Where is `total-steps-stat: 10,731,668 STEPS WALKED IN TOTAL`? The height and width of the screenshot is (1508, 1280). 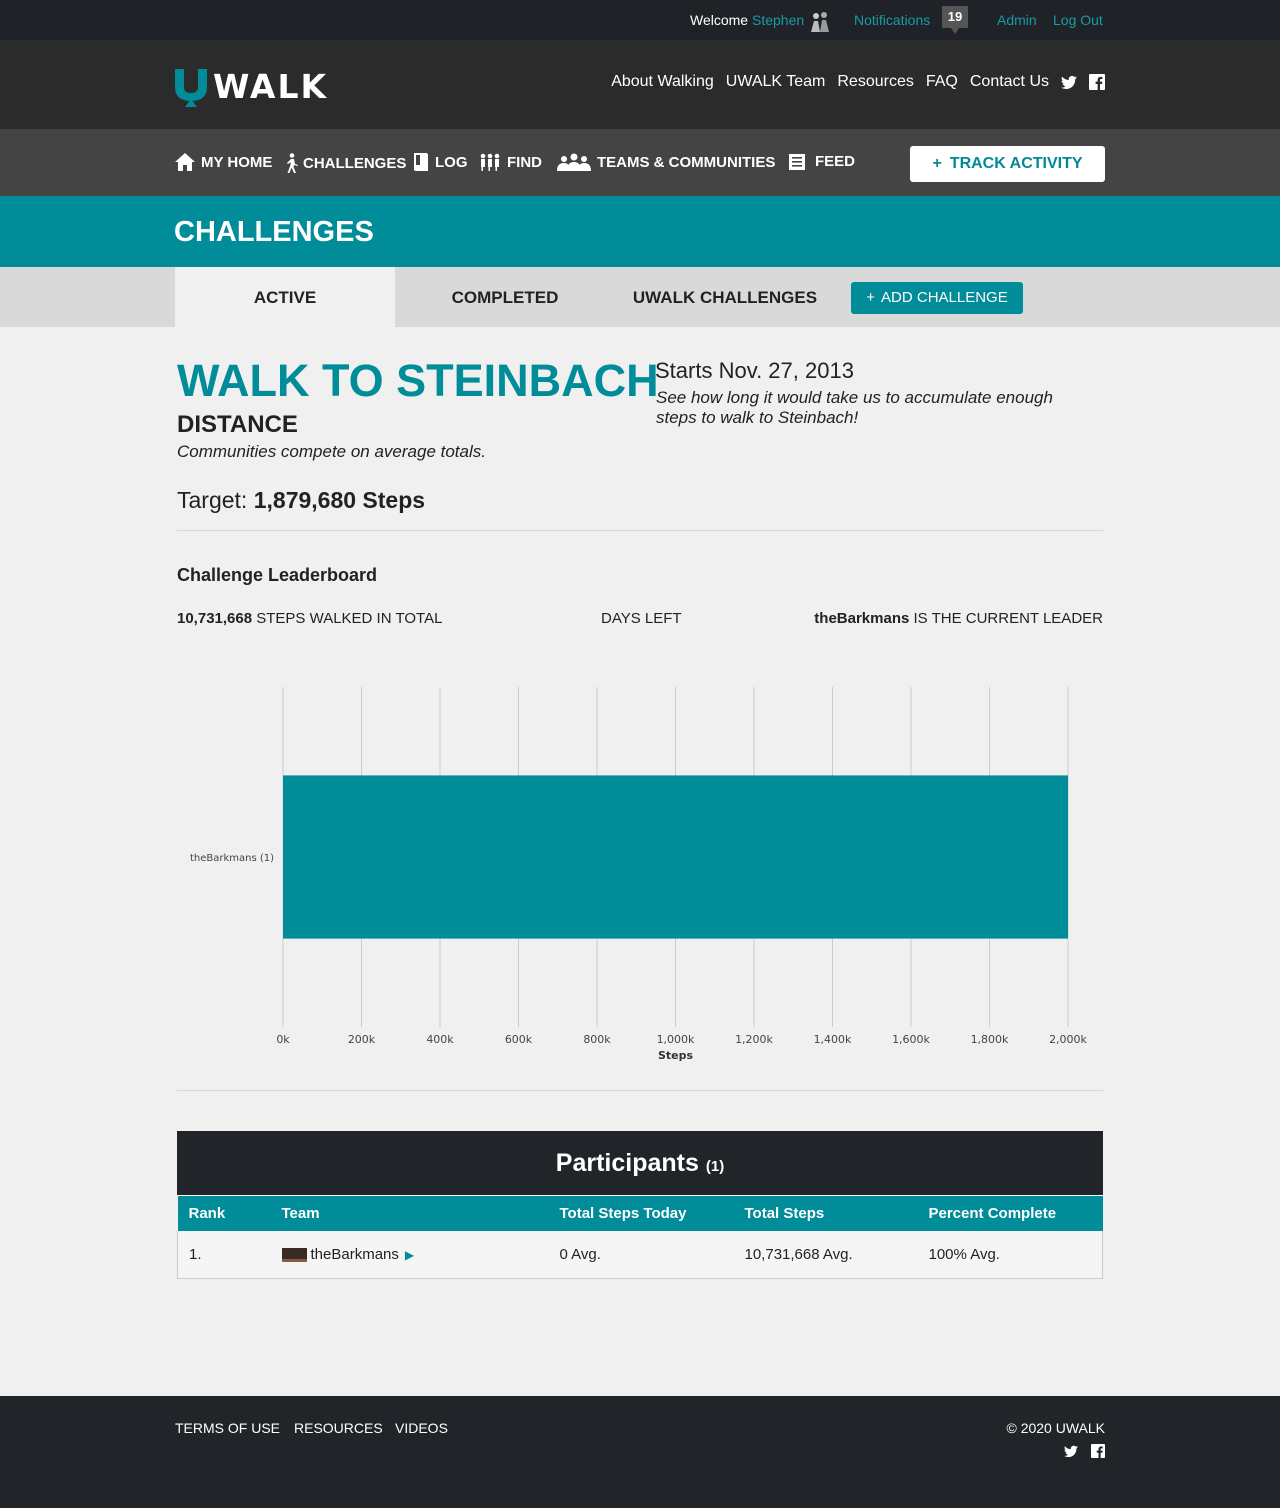 total-steps-stat: 10,731,668 STEPS WALKED IN TOTAL is located at coordinates (309, 618).